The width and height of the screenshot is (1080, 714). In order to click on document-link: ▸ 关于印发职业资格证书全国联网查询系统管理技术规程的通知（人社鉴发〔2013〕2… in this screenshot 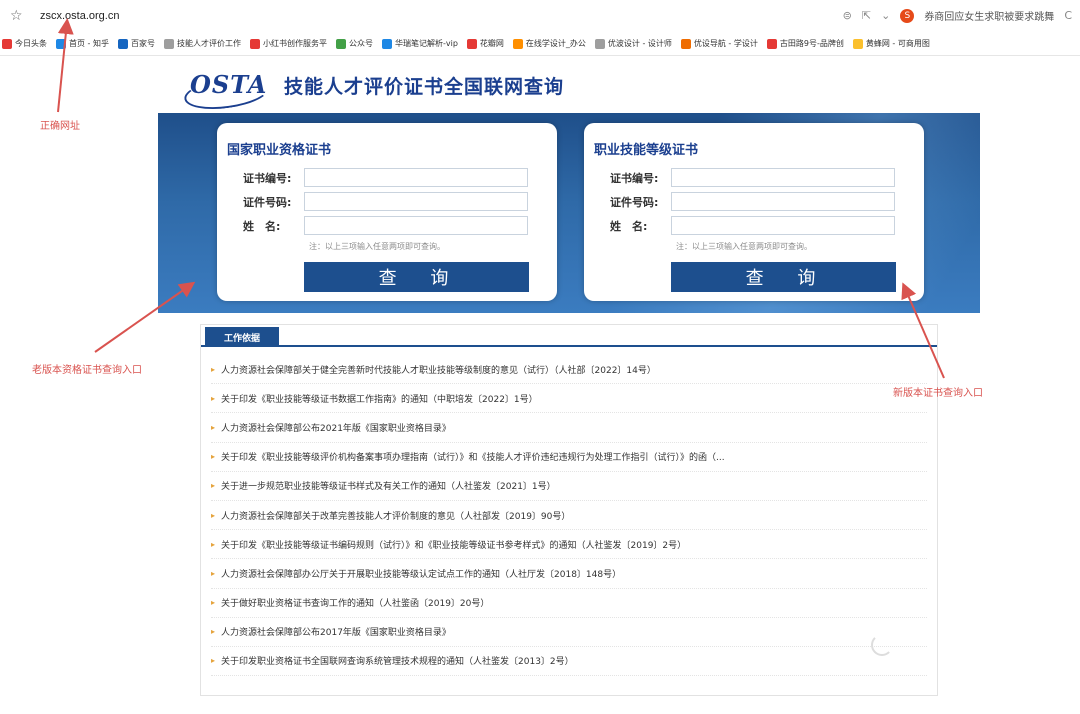, I will do `click(569, 662)`.